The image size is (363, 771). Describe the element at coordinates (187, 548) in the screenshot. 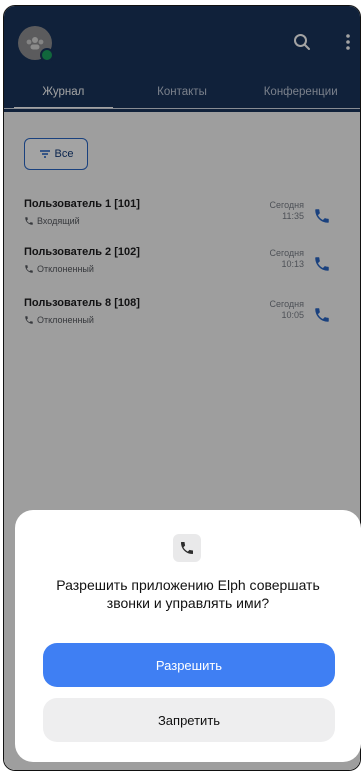

I see `phone-icon` at that location.